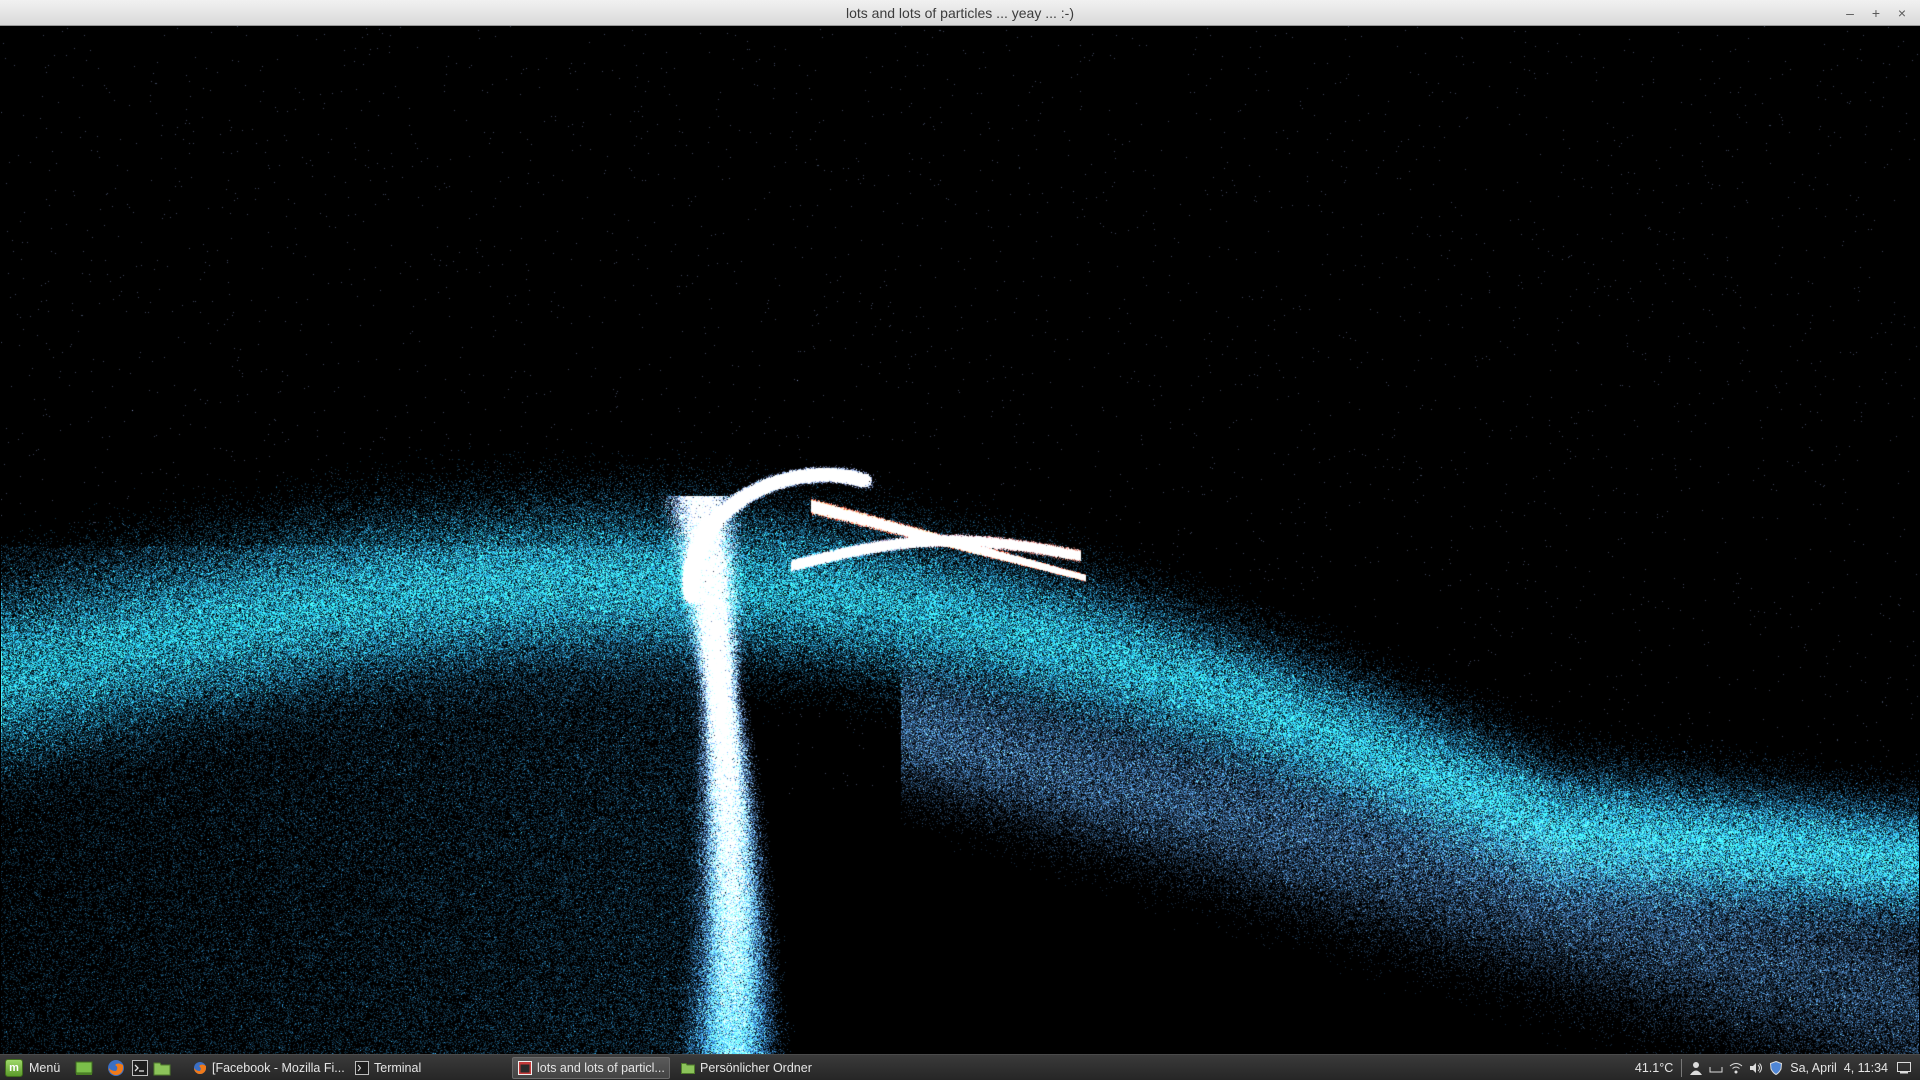 The image size is (1920, 1080). I want to click on mint-logo-icon: m, so click(14, 1068).